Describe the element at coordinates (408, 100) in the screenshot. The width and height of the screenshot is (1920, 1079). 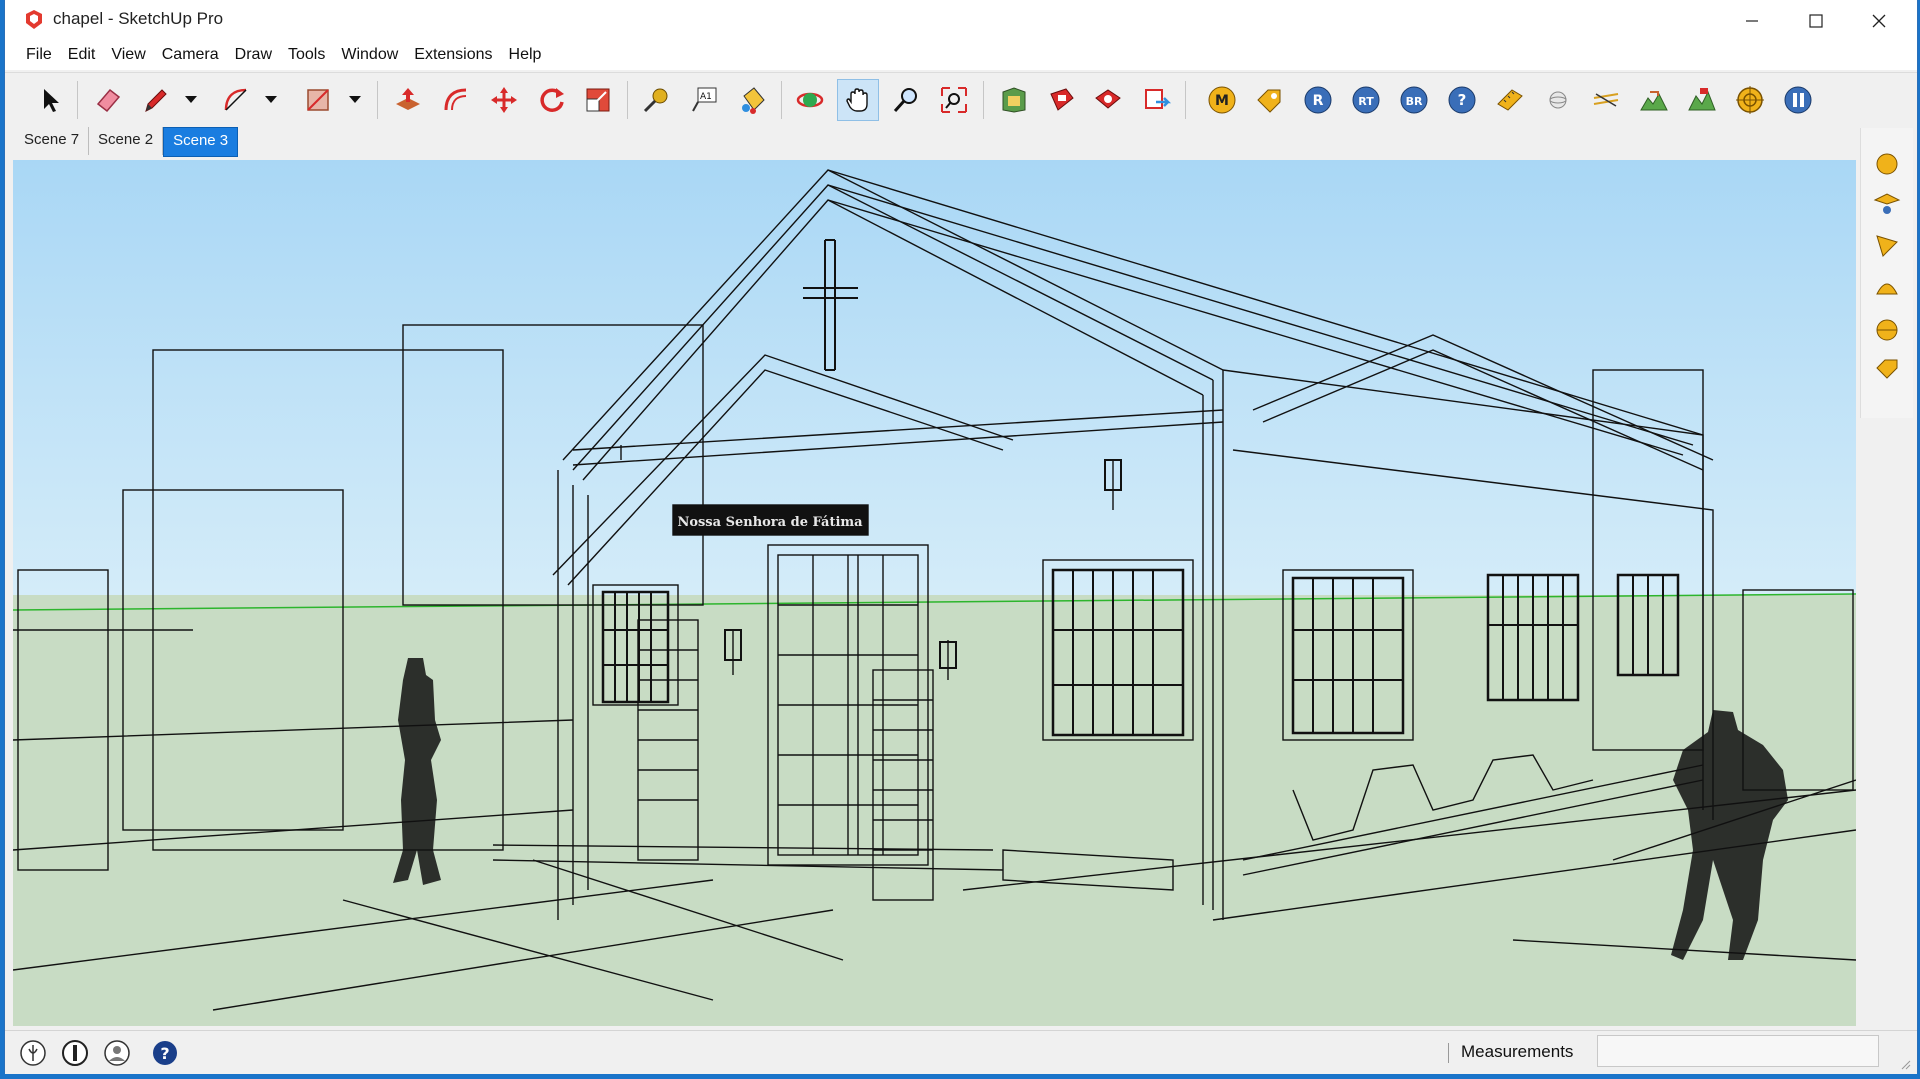
I see `push-pull-tool-button` at that location.